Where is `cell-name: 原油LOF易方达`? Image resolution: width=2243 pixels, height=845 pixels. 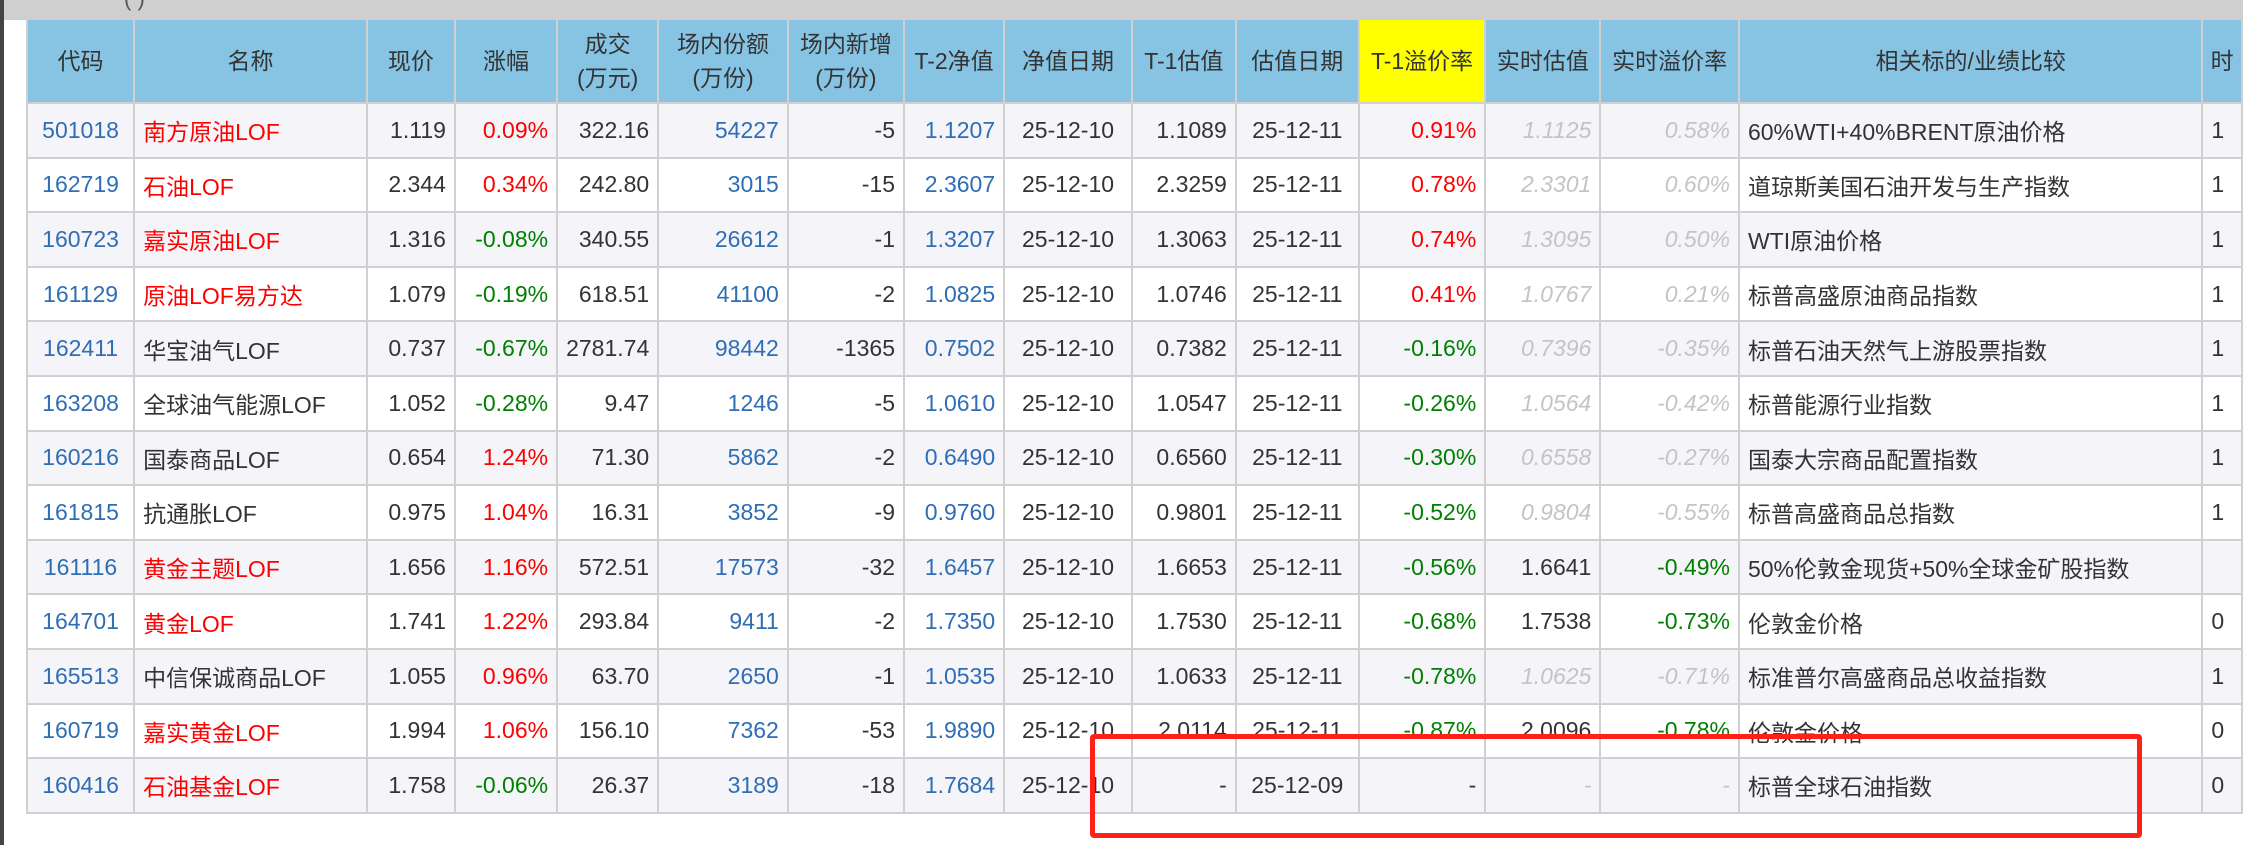 cell-name: 原油LOF易方达 is located at coordinates (250, 294).